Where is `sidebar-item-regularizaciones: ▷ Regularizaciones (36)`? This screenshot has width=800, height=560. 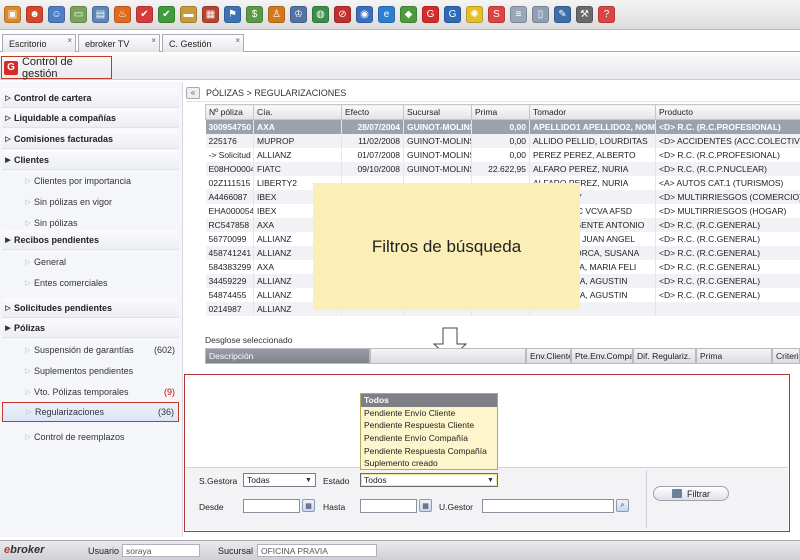 sidebar-item-regularizaciones: ▷ Regularizaciones (36) is located at coordinates (90, 412).